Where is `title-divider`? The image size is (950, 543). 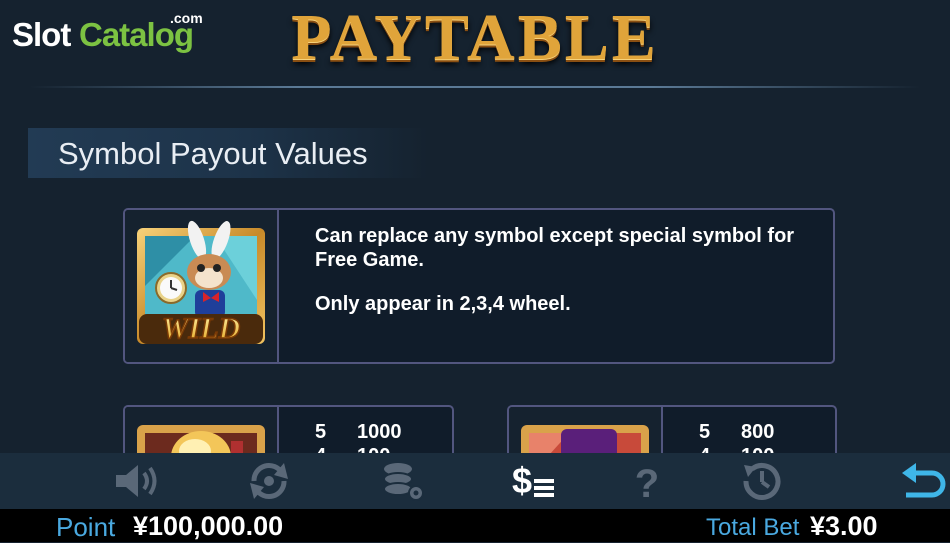 title-divider is located at coordinates (475, 87).